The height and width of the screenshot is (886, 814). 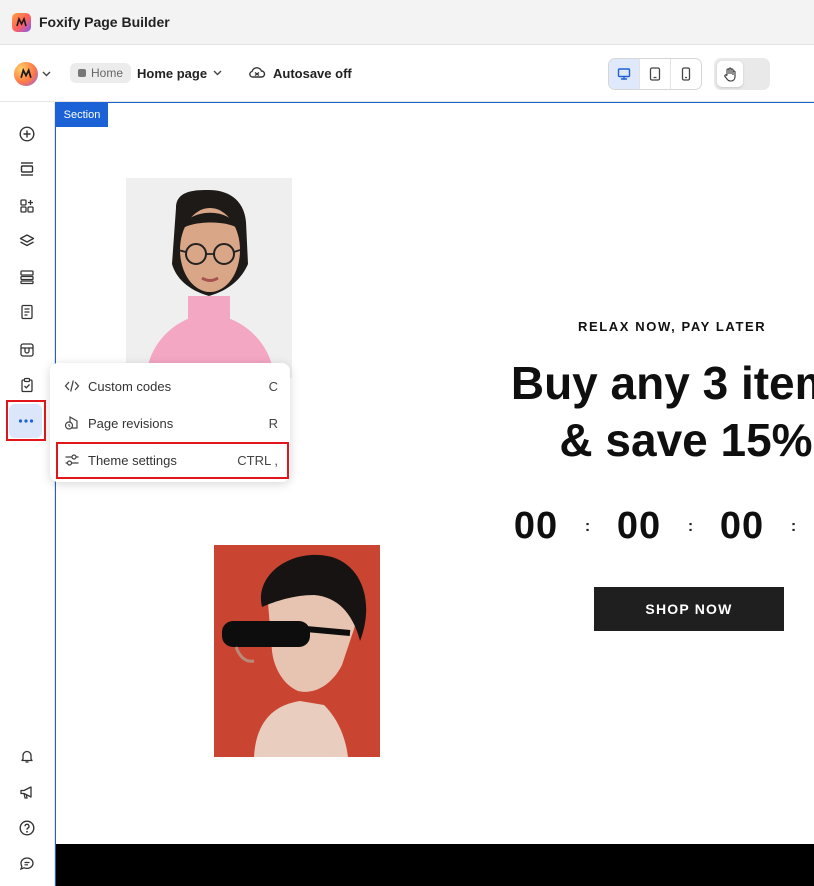 I want to click on help-icon, so click(x=27, y=828).